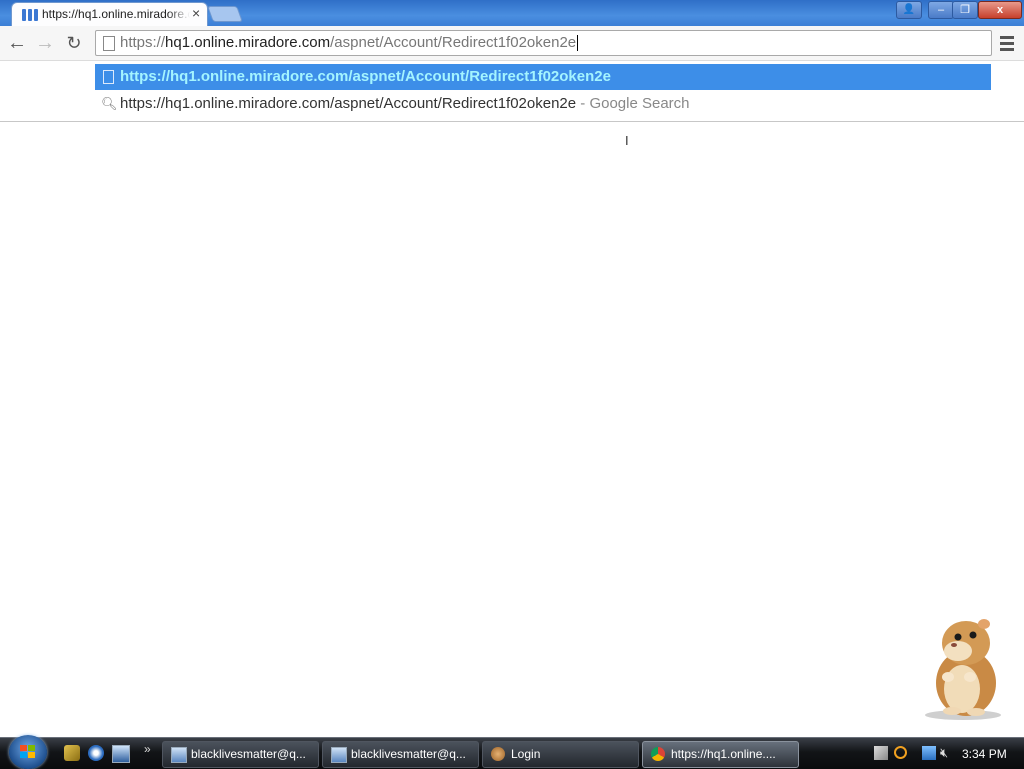 The width and height of the screenshot is (1024, 769). Describe the element at coordinates (963, 669) in the screenshot. I see `hamster-mascot-icon` at that location.